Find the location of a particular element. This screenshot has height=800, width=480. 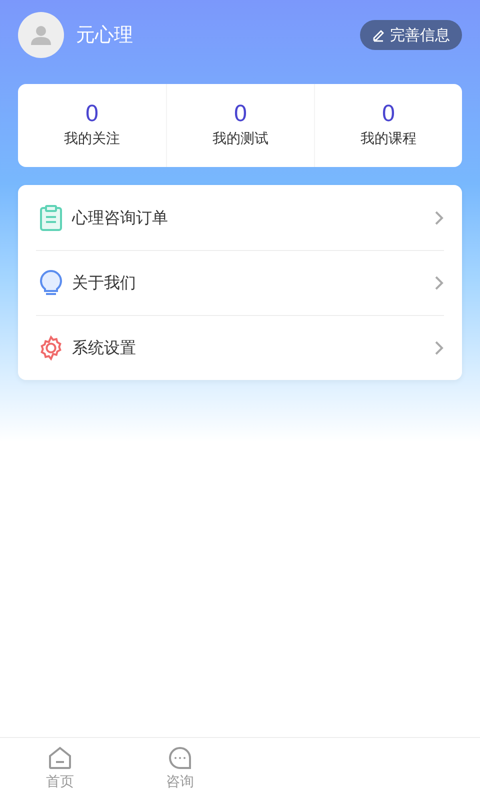

chat-bubble-icon is located at coordinates (180, 758).